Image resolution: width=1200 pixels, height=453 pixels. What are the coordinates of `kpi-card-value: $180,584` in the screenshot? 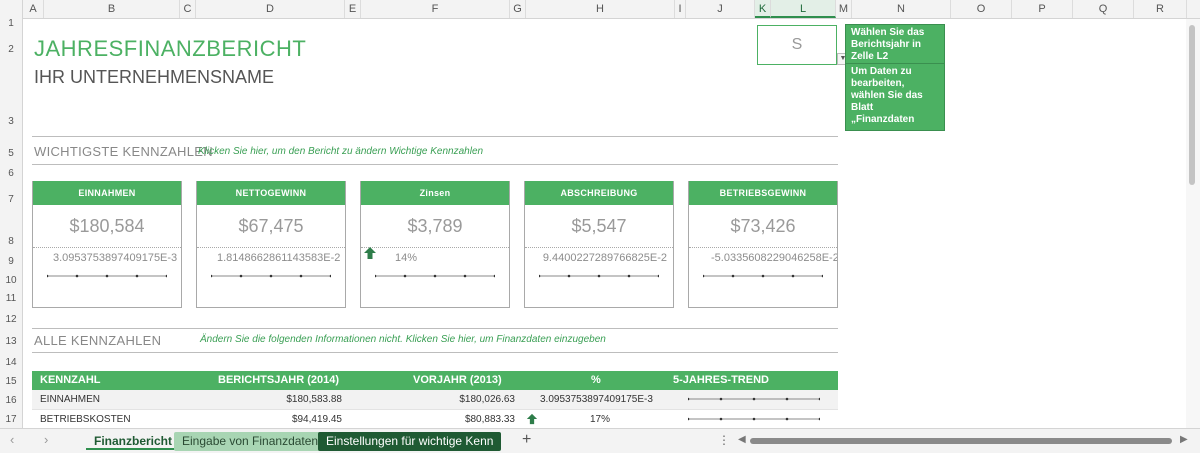 It's located at (107, 226).